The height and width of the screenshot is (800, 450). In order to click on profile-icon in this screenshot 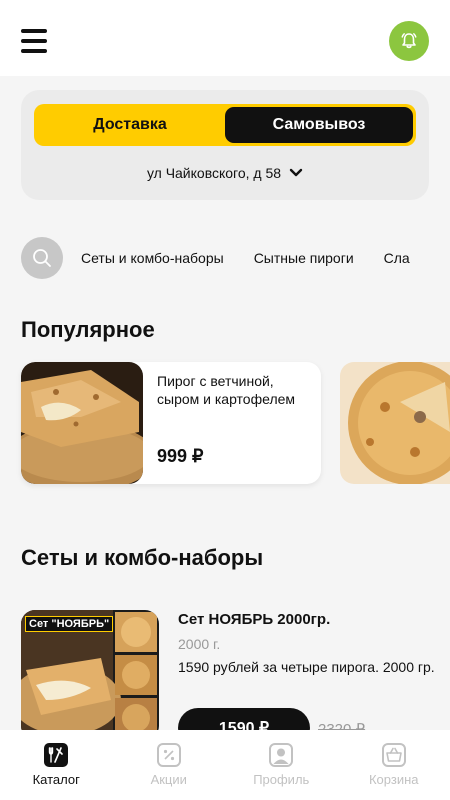, I will do `click(281, 755)`.